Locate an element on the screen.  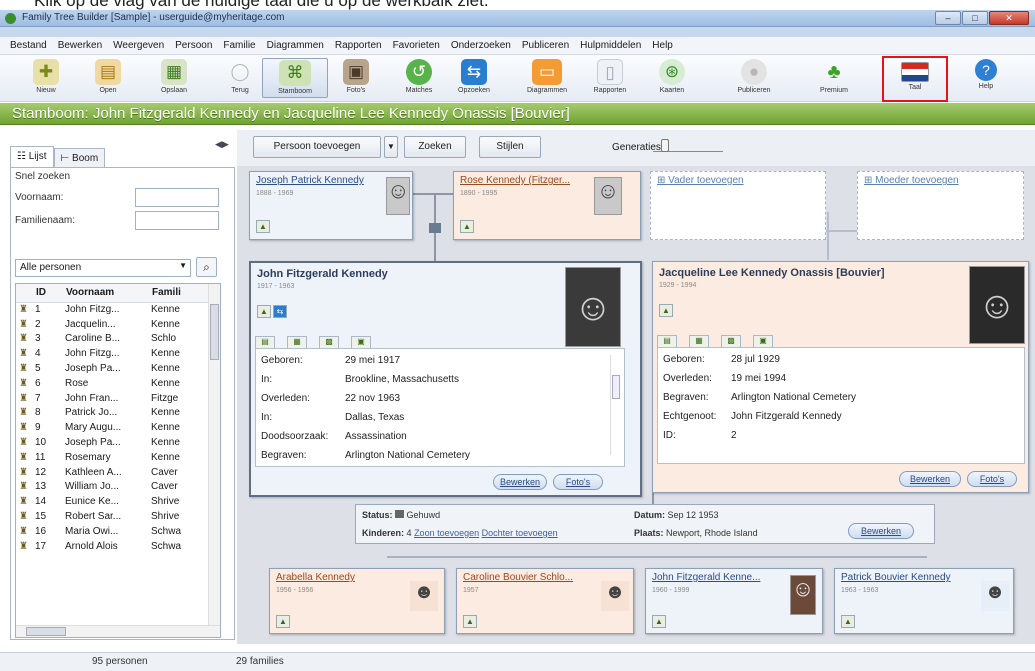
toolbar-reports-button: ▯ Rapporten is located at coordinates (610, 78).